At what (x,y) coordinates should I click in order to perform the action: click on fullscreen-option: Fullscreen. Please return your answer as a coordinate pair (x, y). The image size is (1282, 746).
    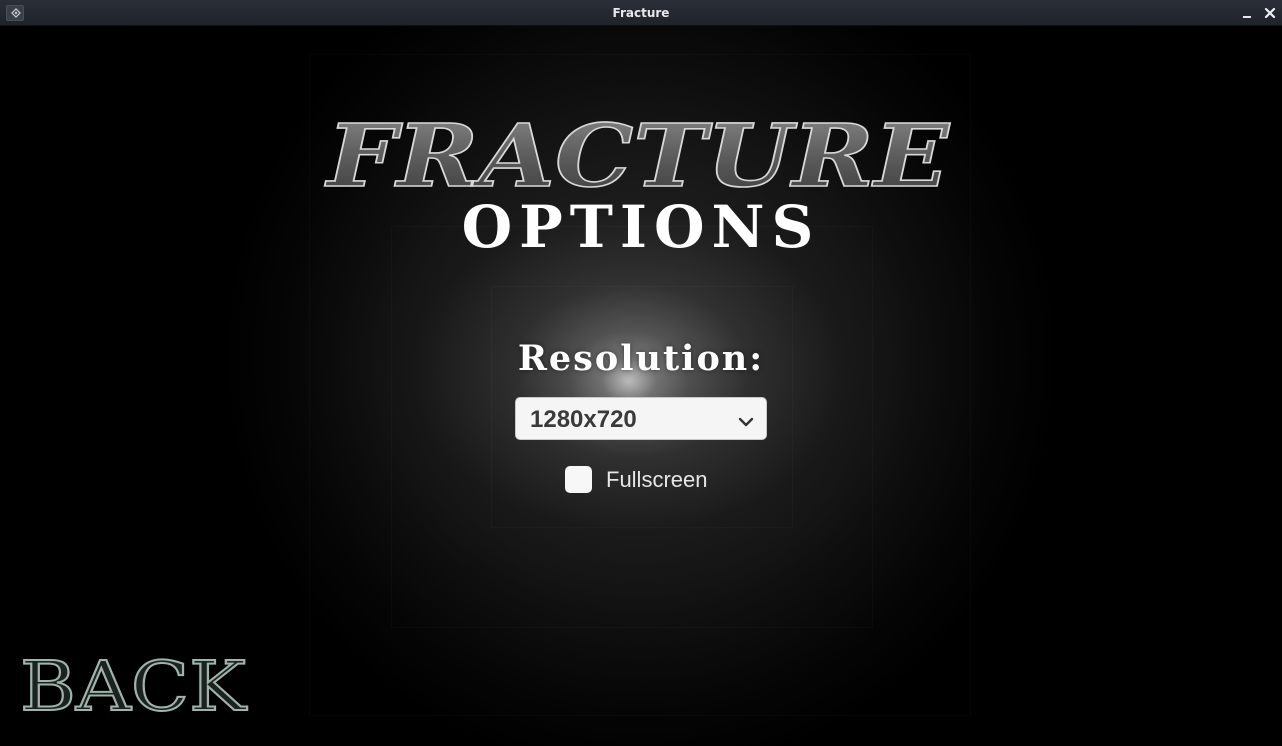
    Looking at the image, I should click on (665, 480).